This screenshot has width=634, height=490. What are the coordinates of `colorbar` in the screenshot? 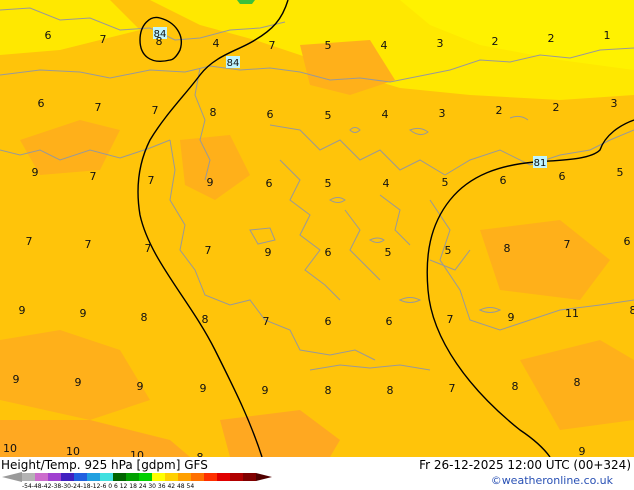 It's located at (137, 477).